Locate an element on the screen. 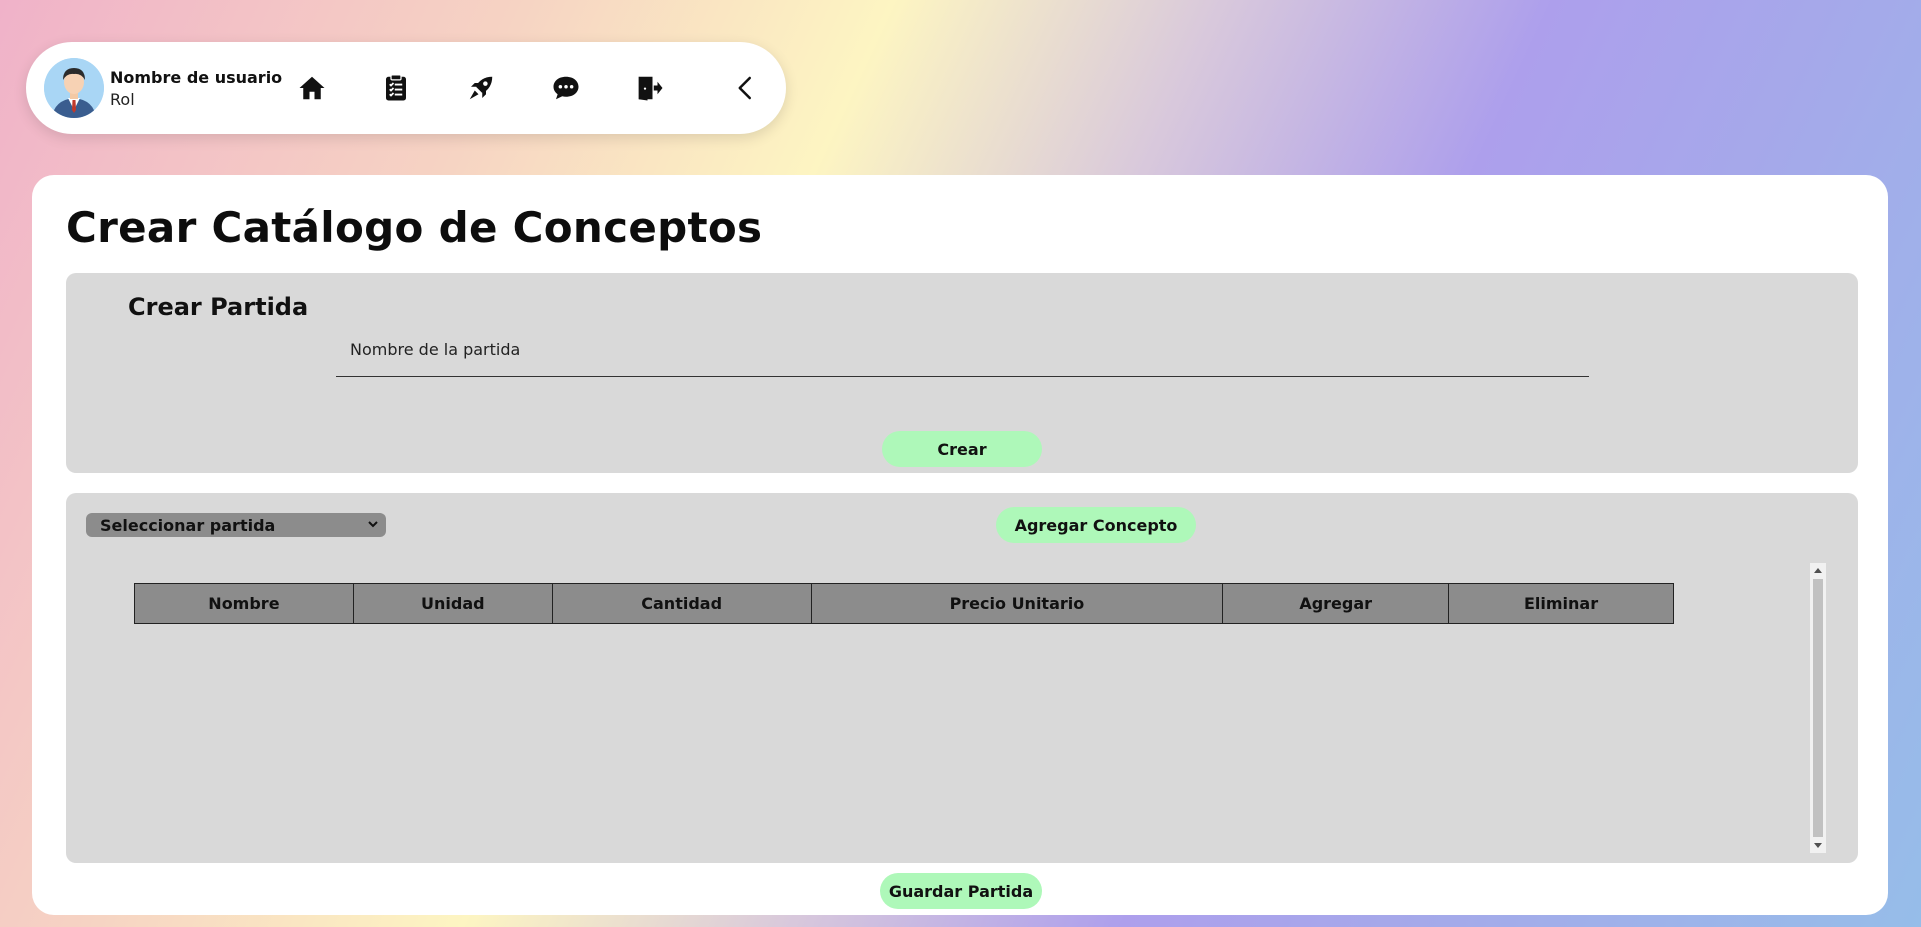 The image size is (1921, 927). chat-icon is located at coordinates (566, 88).